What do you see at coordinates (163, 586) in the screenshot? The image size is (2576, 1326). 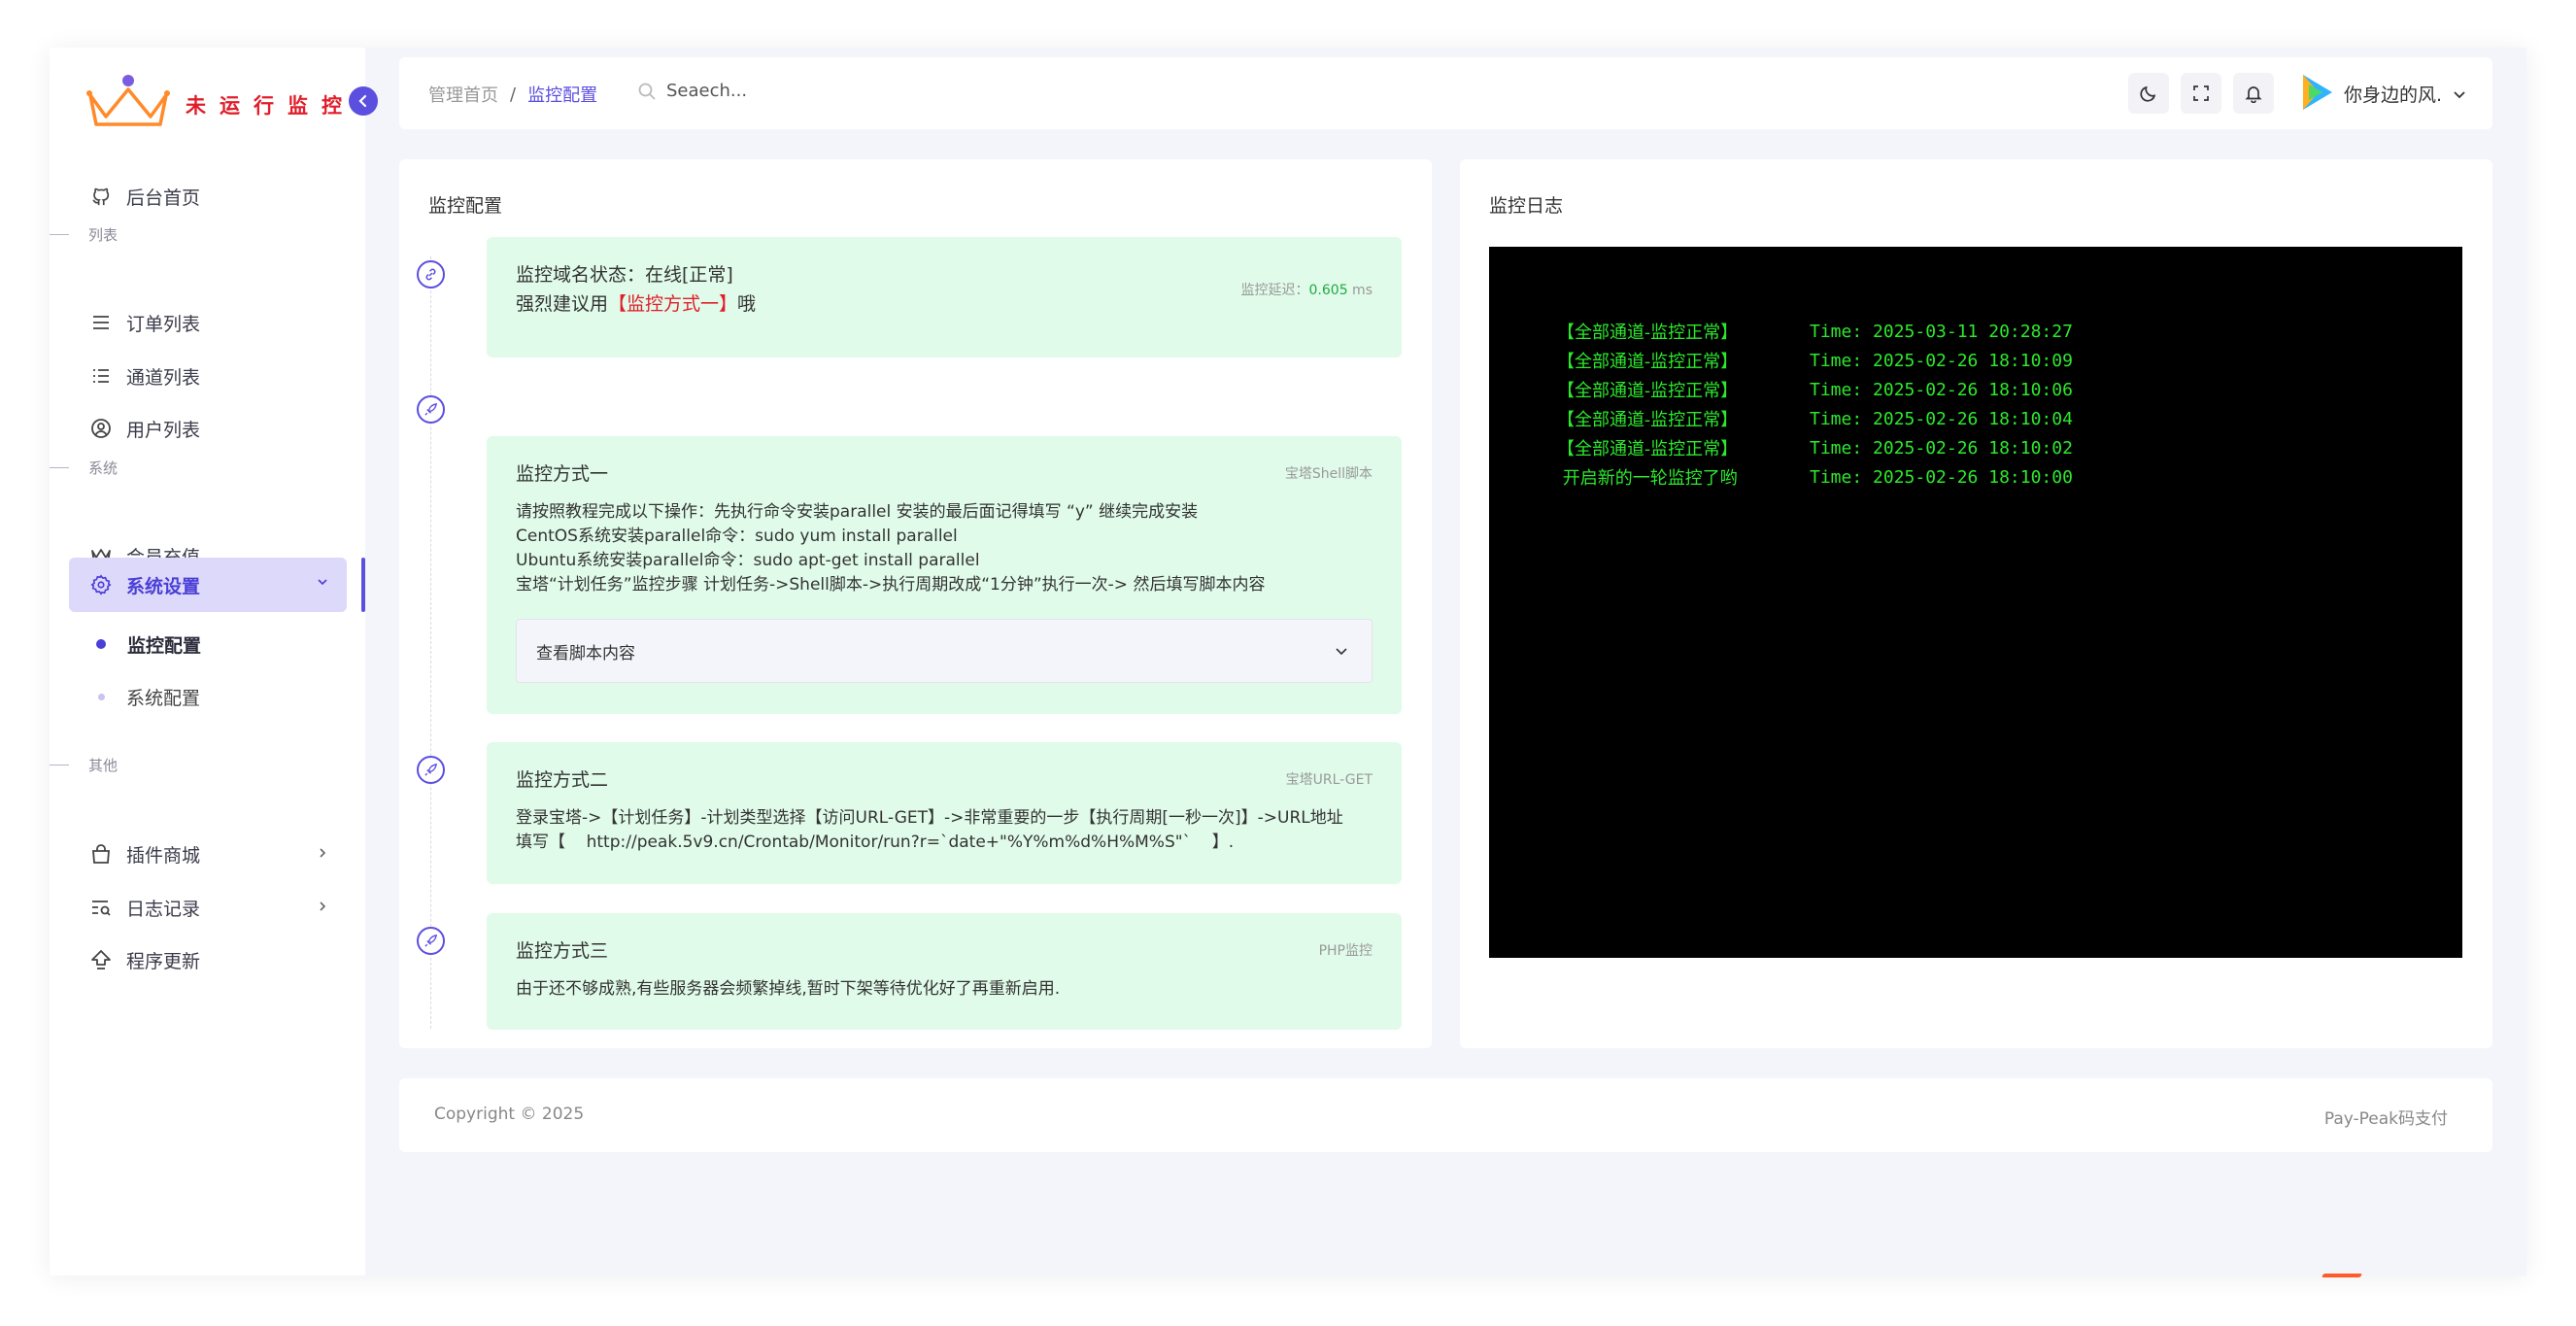 I see `sidebar-item-label: 系统设置` at bounding box center [163, 586].